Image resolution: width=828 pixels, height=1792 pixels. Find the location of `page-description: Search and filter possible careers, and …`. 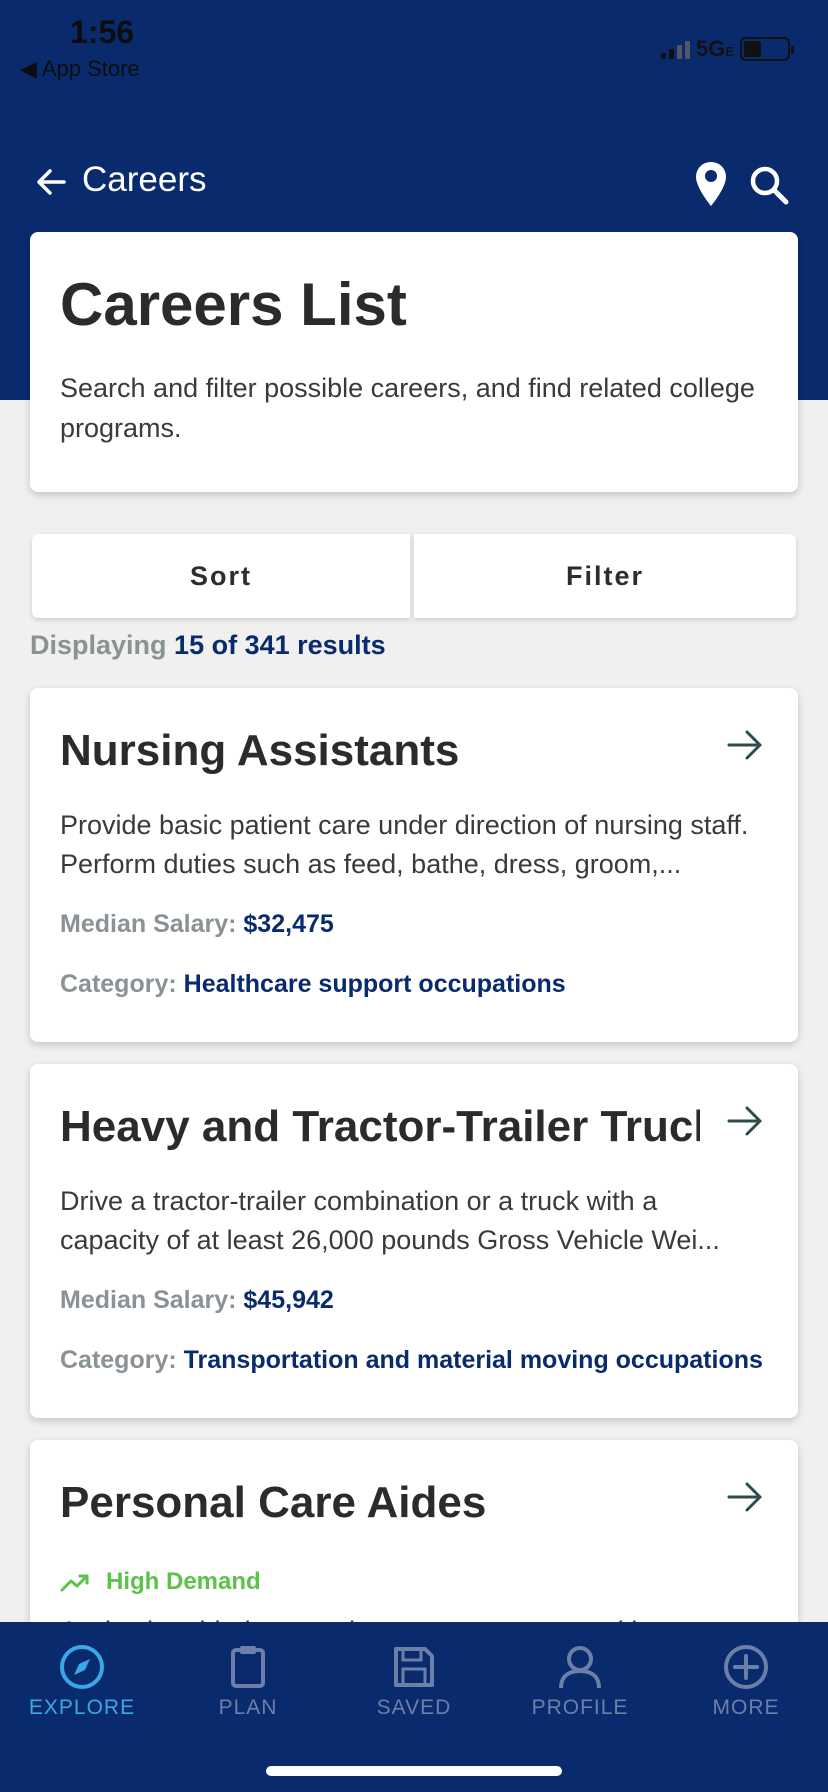

page-description: Search and filter possible careers, and … is located at coordinates (407, 408).